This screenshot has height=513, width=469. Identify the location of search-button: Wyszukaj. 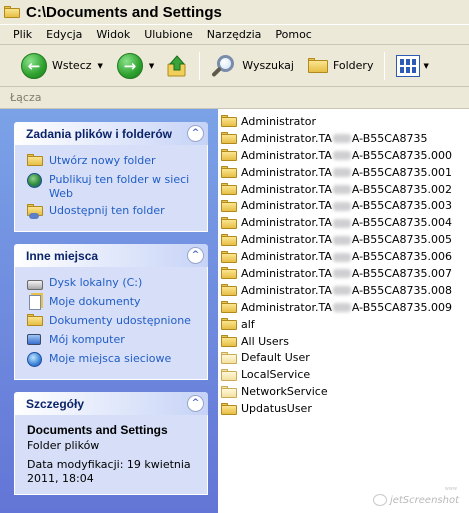
(252, 66).